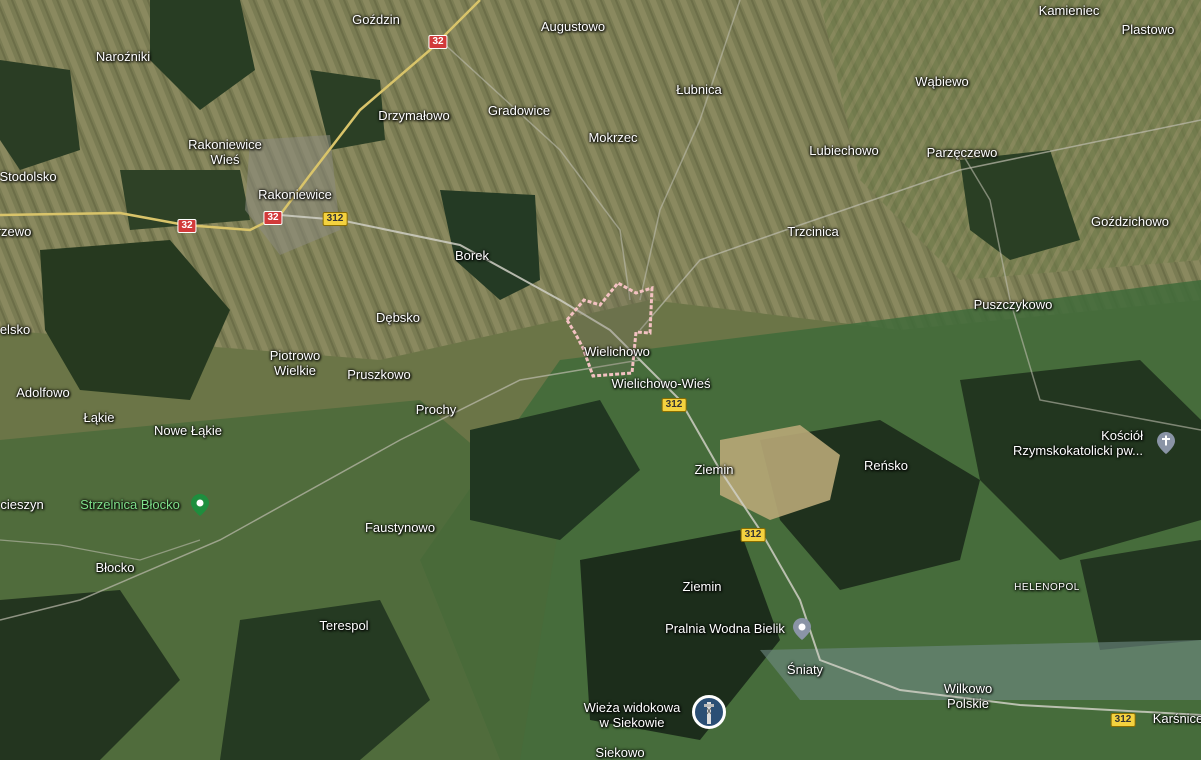  What do you see at coordinates (123, 56) in the screenshot?
I see `place-label: Naroźniki` at bounding box center [123, 56].